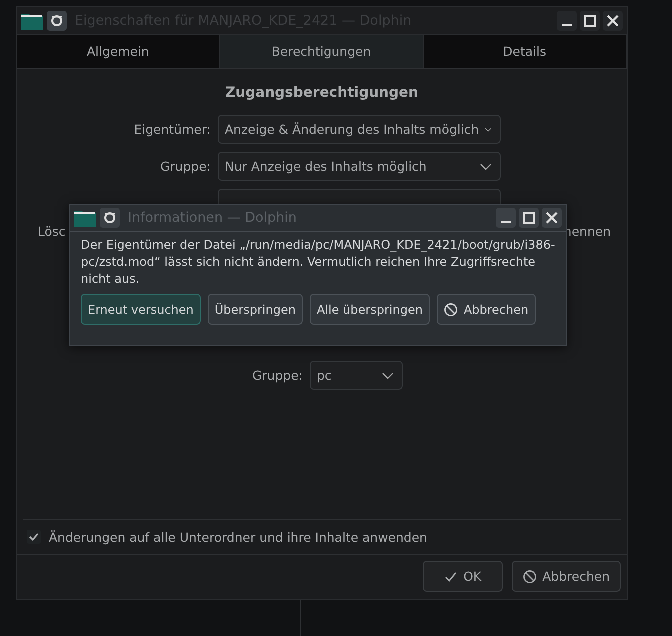  Describe the element at coordinates (359, 166) in the screenshot. I see `select-field: Nur Anzeige des Inhalts möglich` at that location.